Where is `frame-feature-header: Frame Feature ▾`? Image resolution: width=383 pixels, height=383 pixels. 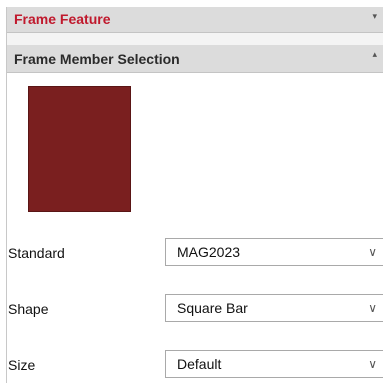
frame-feature-header: Frame Feature ▾ is located at coordinates (195, 20).